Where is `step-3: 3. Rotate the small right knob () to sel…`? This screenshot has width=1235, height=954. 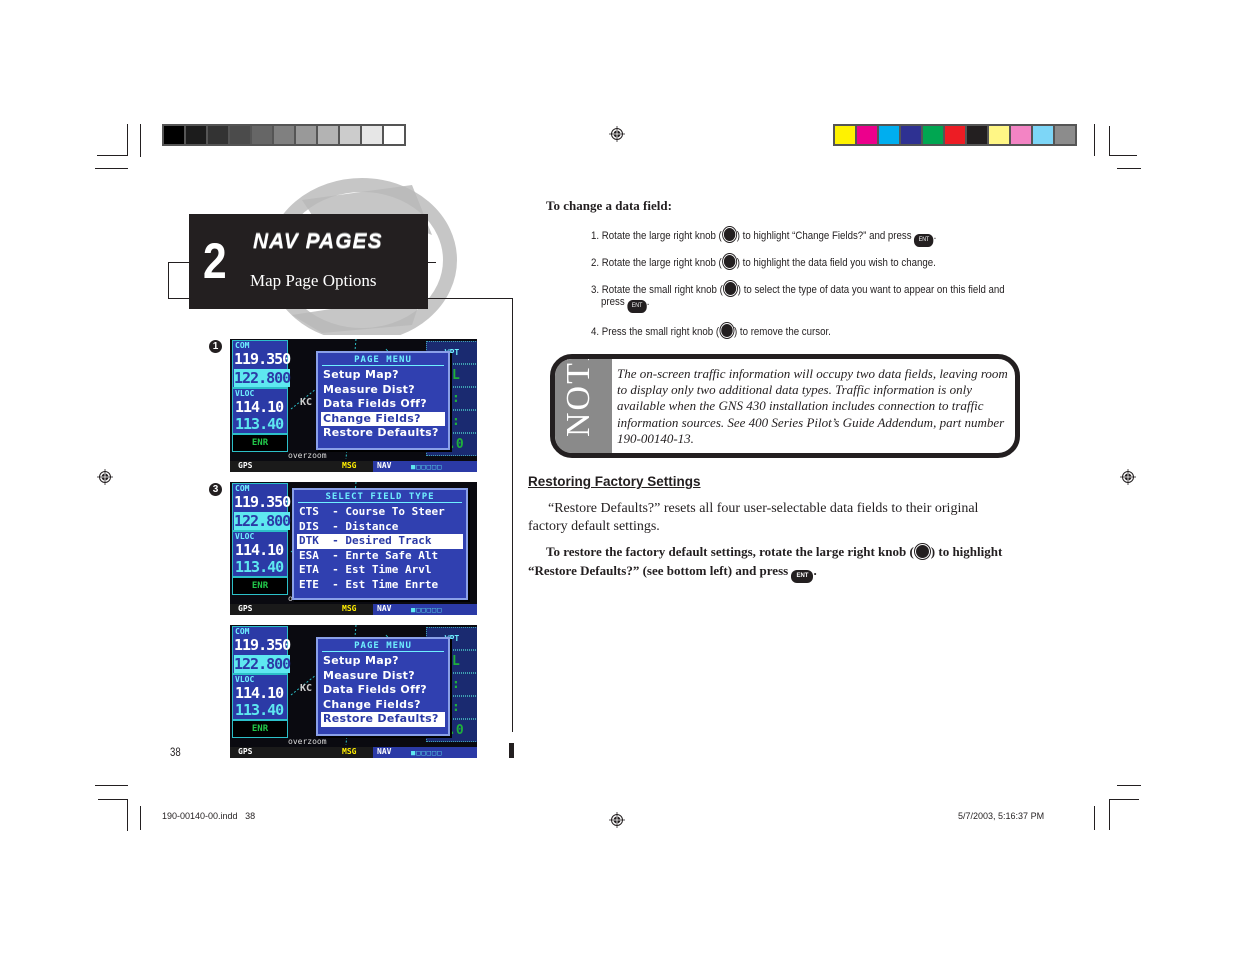
step-3: 3. Rotate the small right knob () to sel… is located at coordinates (798, 288).